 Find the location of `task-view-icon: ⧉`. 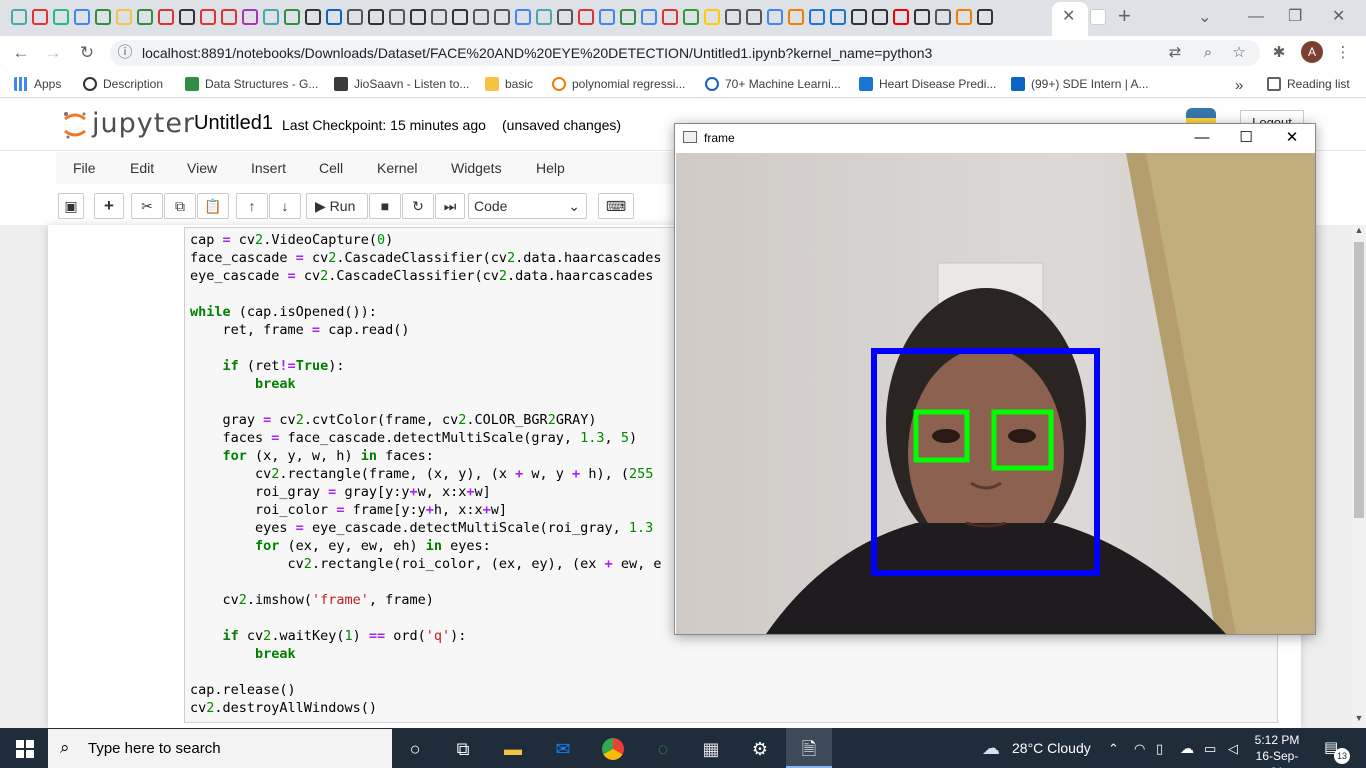

task-view-icon: ⧉ is located at coordinates (463, 749).